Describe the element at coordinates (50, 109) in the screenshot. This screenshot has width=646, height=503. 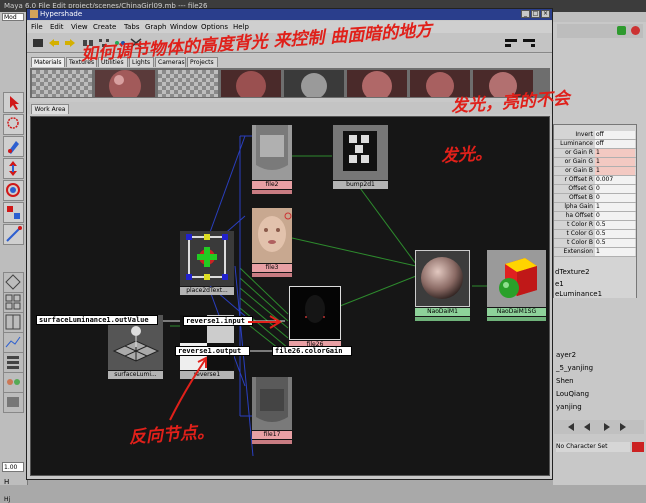
I see `tab-work-area: Work Area` at that location.